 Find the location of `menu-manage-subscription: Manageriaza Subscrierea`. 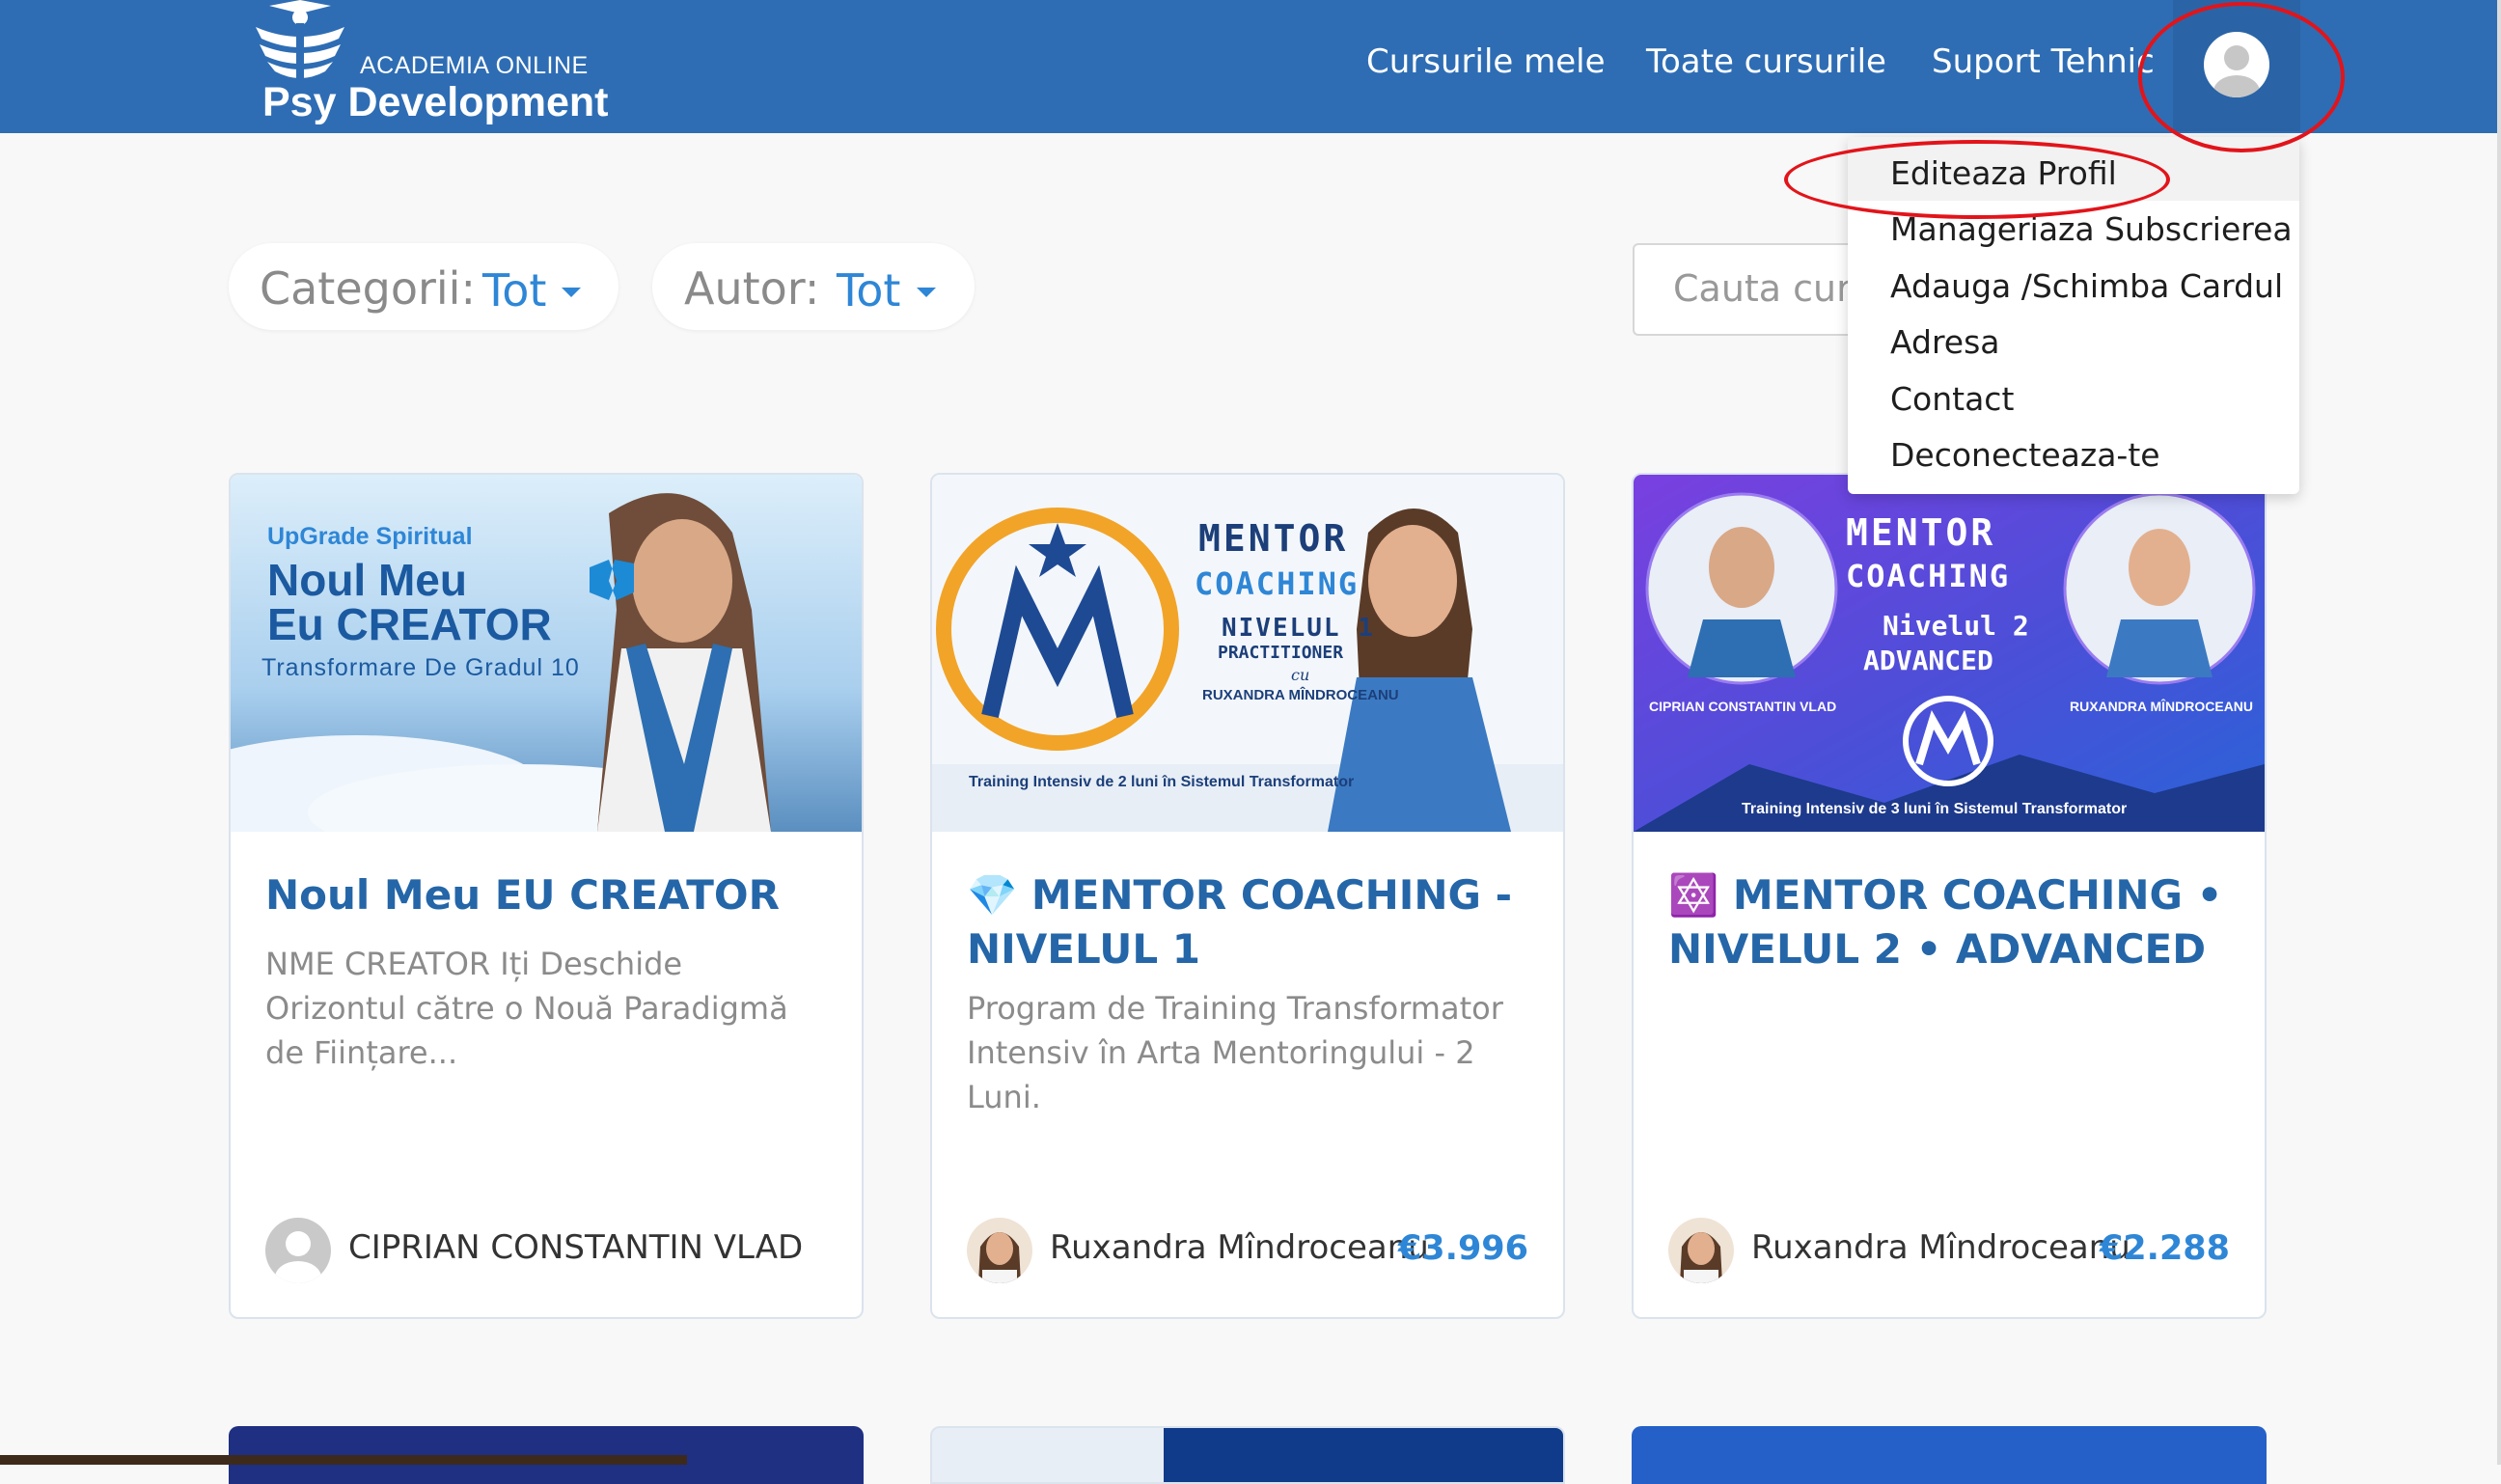

menu-manage-subscription: Manageriaza Subscrierea is located at coordinates (2091, 229).